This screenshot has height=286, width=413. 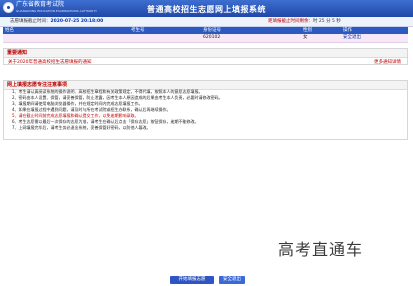 What do you see at coordinates (290, 21) in the screenshot?
I see `remaining-label: 距填报截止时间剩余：` at bounding box center [290, 21].